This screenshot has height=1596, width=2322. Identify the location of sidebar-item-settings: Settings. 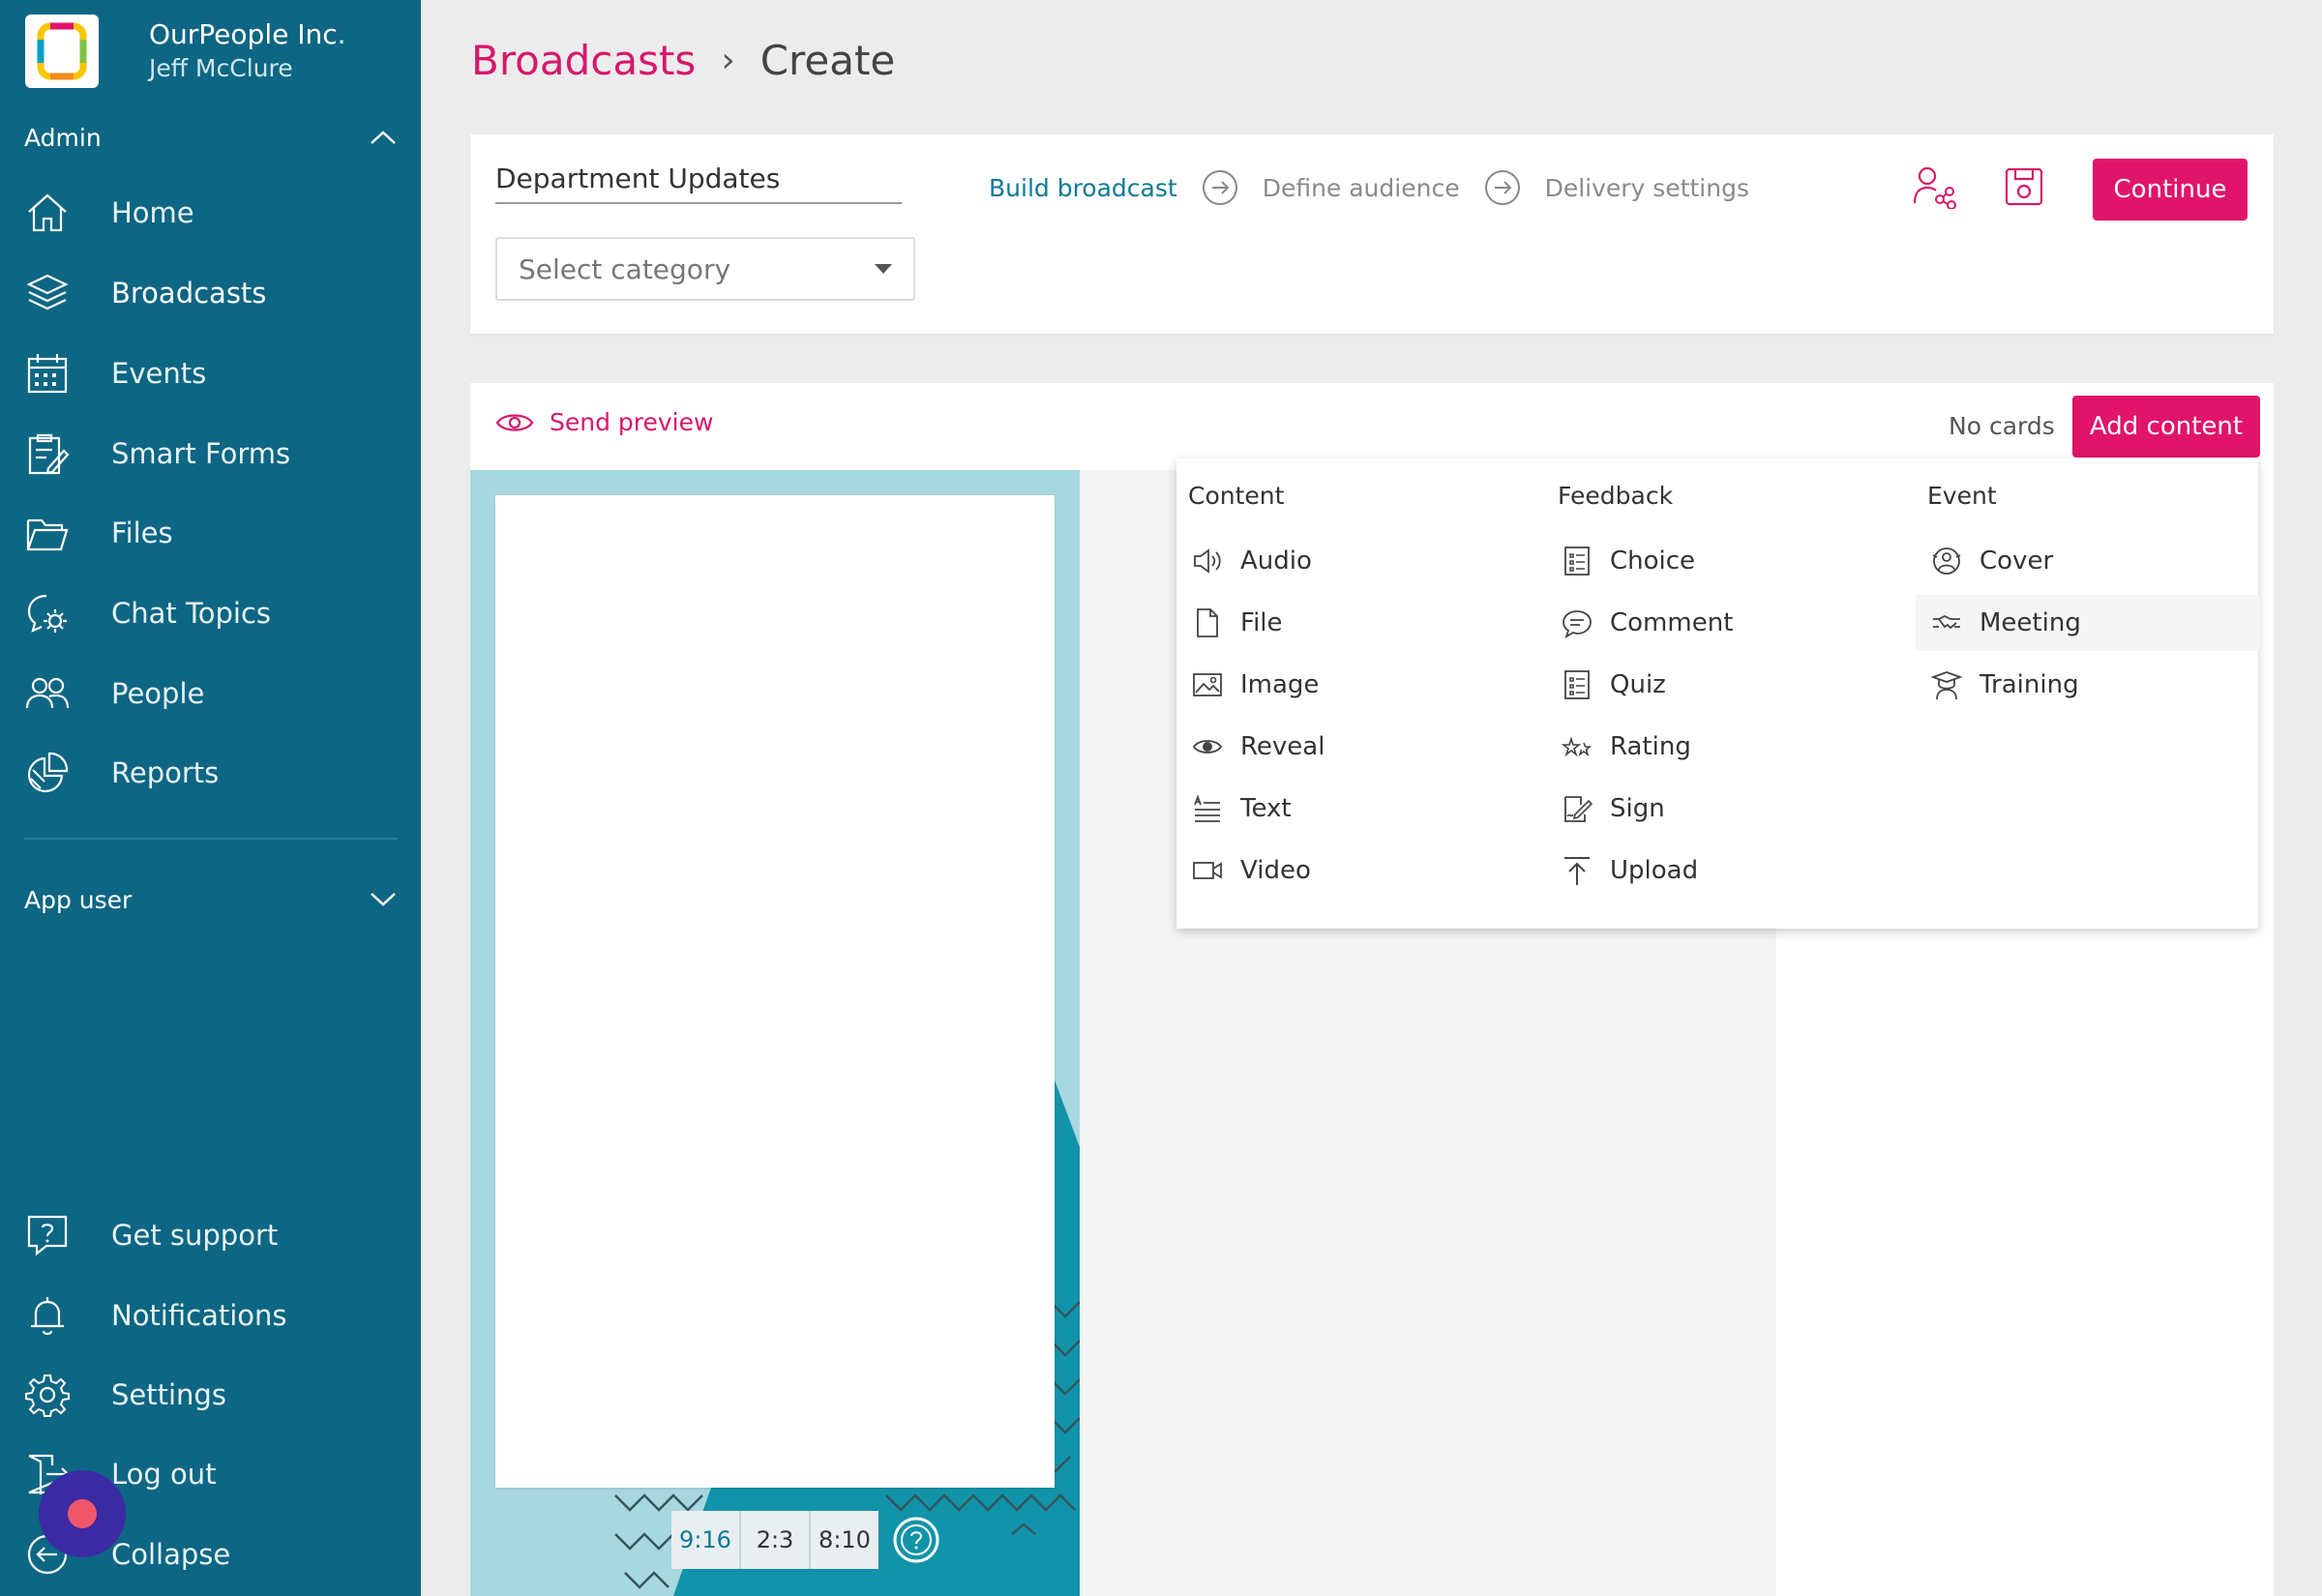
(213, 1395).